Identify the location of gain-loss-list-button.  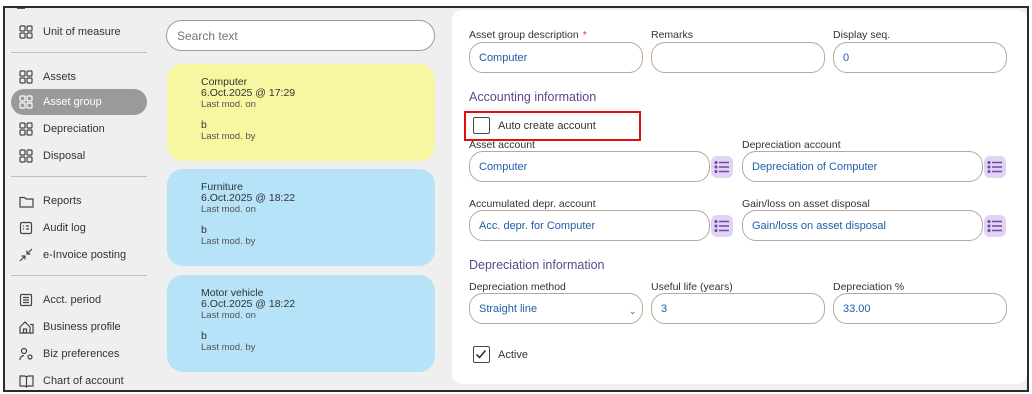
(995, 226).